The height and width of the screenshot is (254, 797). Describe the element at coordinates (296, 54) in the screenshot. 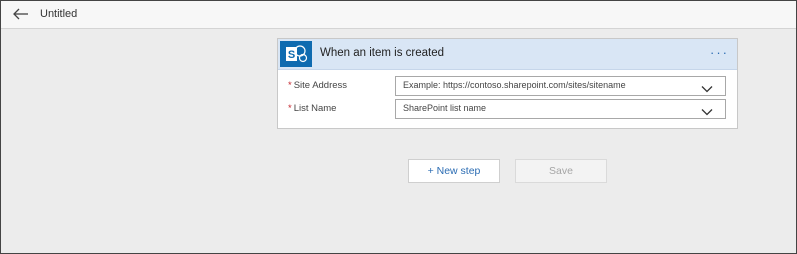

I see `sharepoint-icon: S` at that location.